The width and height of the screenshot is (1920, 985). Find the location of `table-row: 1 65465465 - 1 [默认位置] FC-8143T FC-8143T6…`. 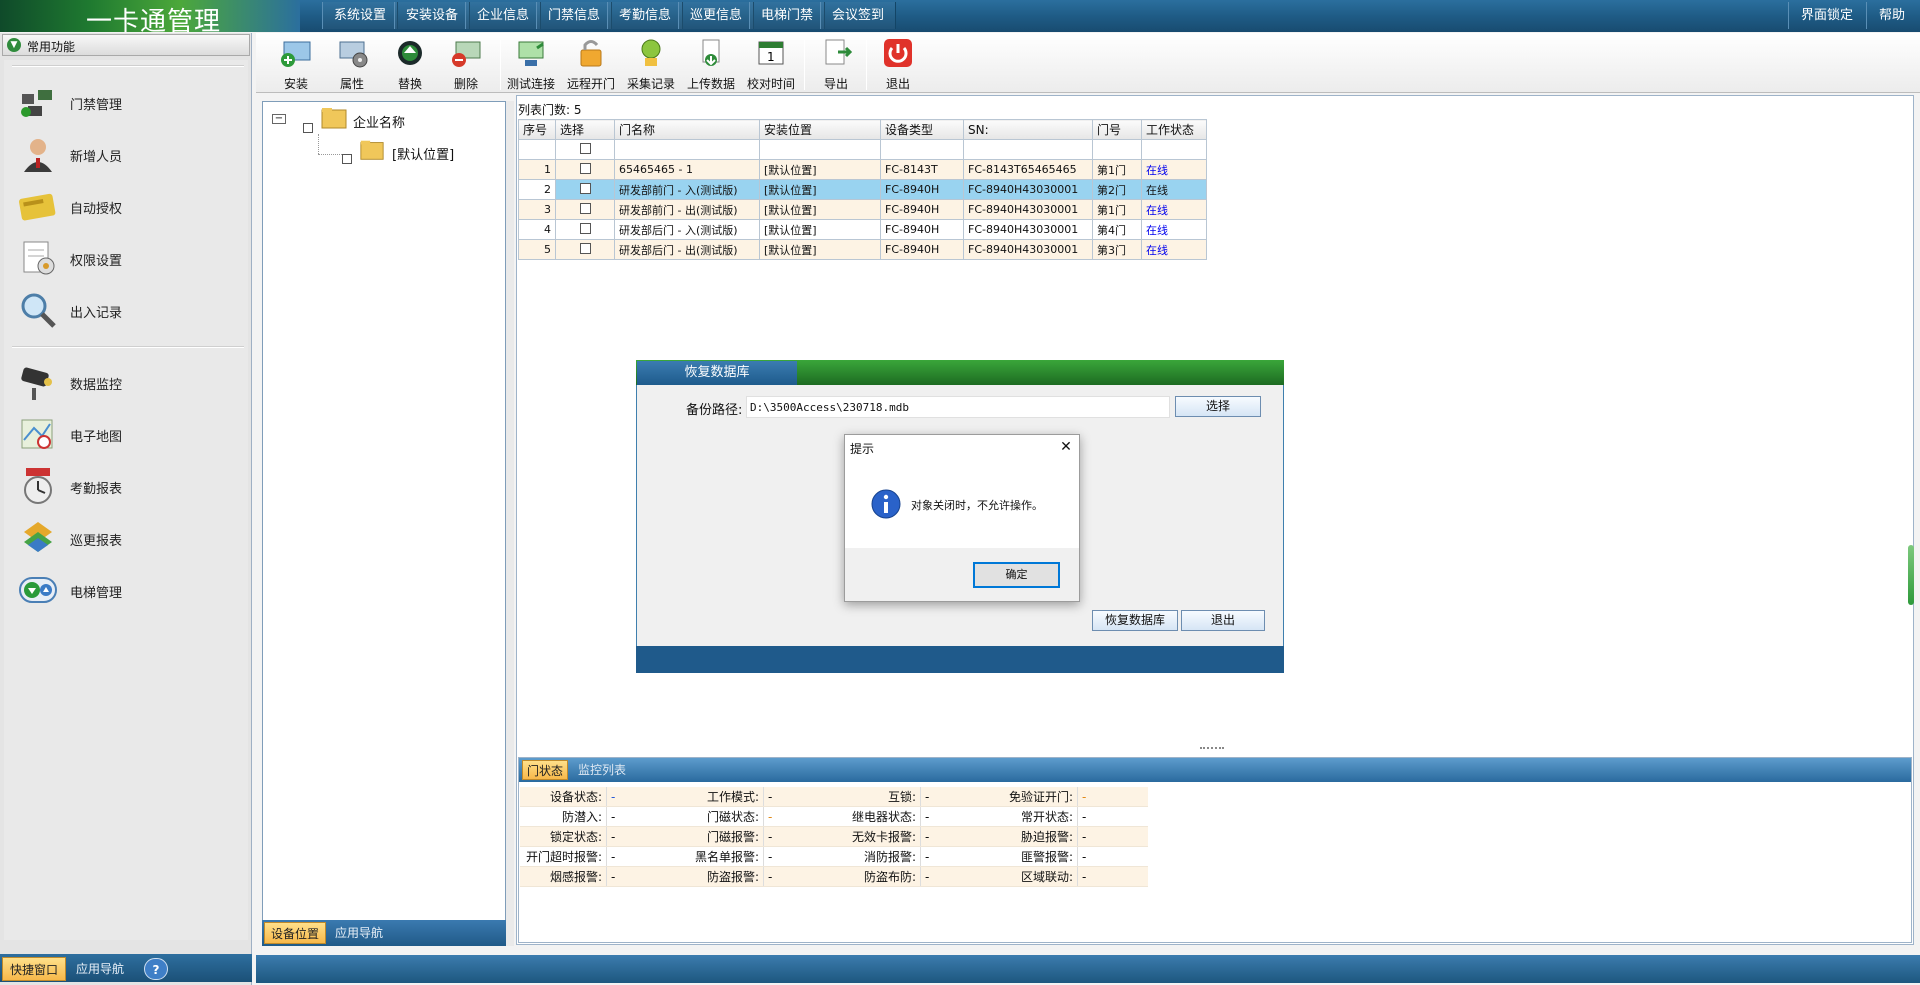

table-row: 1 65465465 - 1 [默认位置] FC-8143T FC-8143T6… is located at coordinates (862, 169).